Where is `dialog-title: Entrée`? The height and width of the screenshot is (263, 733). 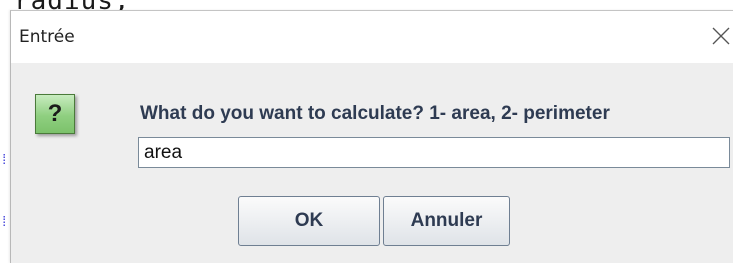 dialog-title: Entrée is located at coordinates (47, 37).